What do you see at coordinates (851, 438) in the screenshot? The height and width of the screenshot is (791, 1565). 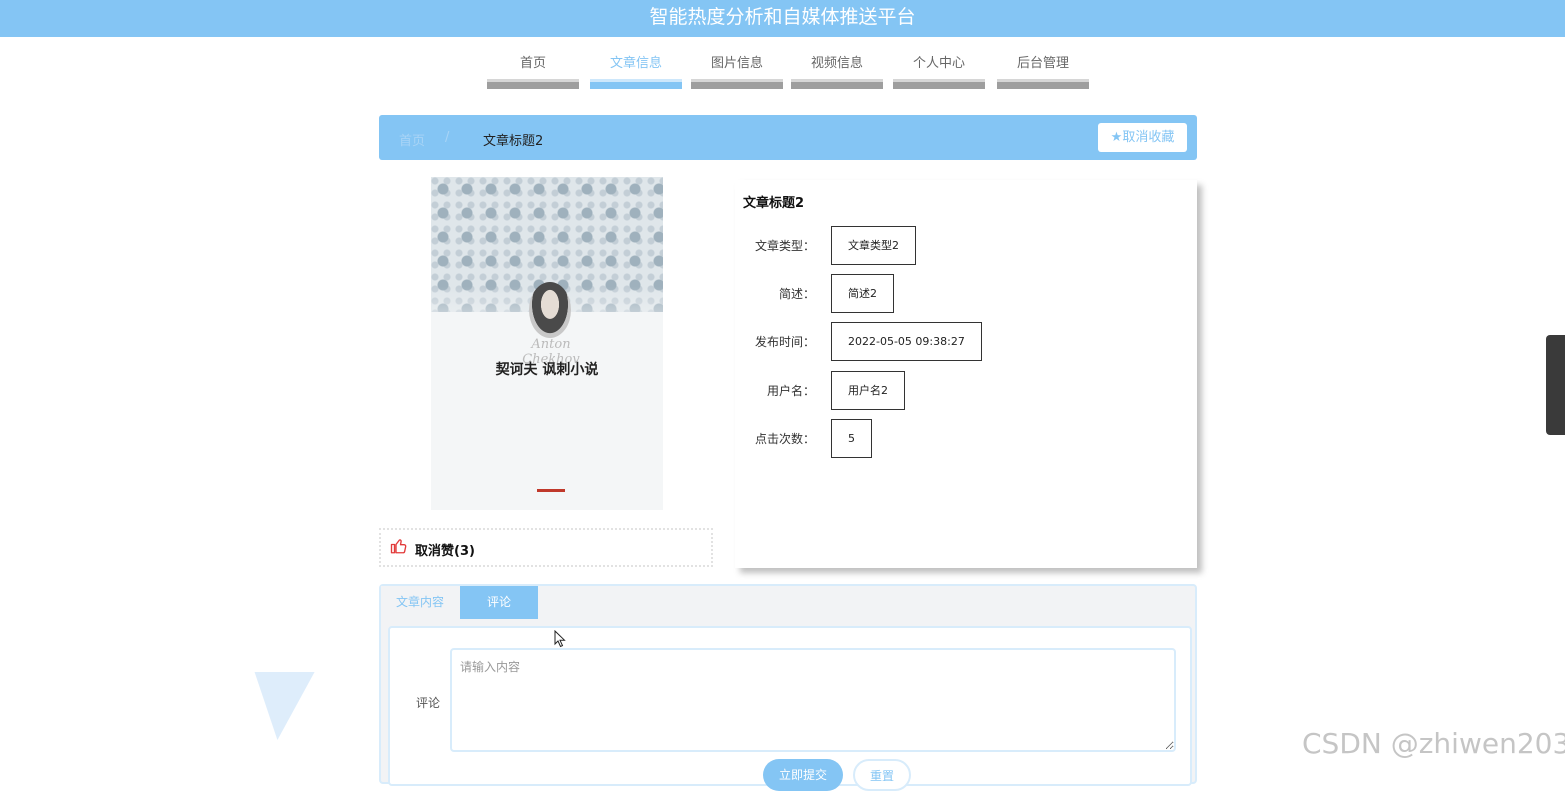 I see `info-value-clicks: 5` at bounding box center [851, 438].